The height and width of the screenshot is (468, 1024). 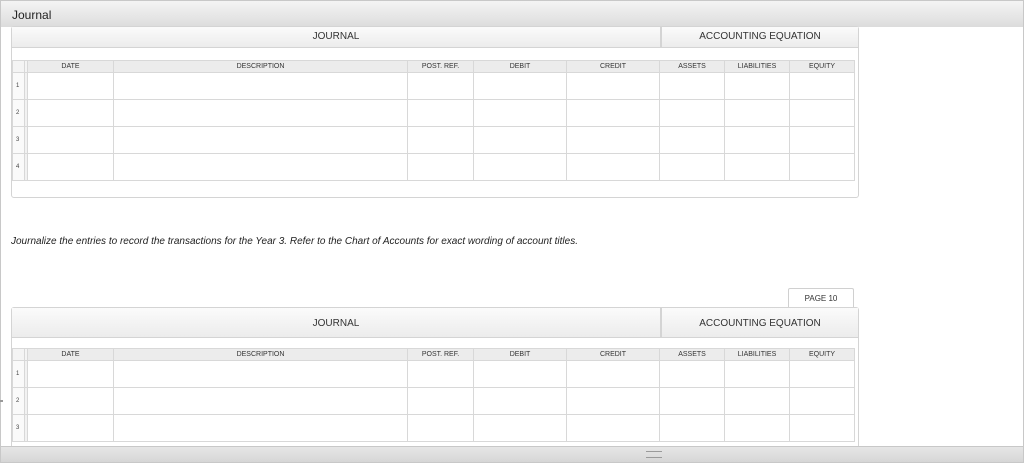 I want to click on bottom-resize-bar, so click(x=512, y=454).